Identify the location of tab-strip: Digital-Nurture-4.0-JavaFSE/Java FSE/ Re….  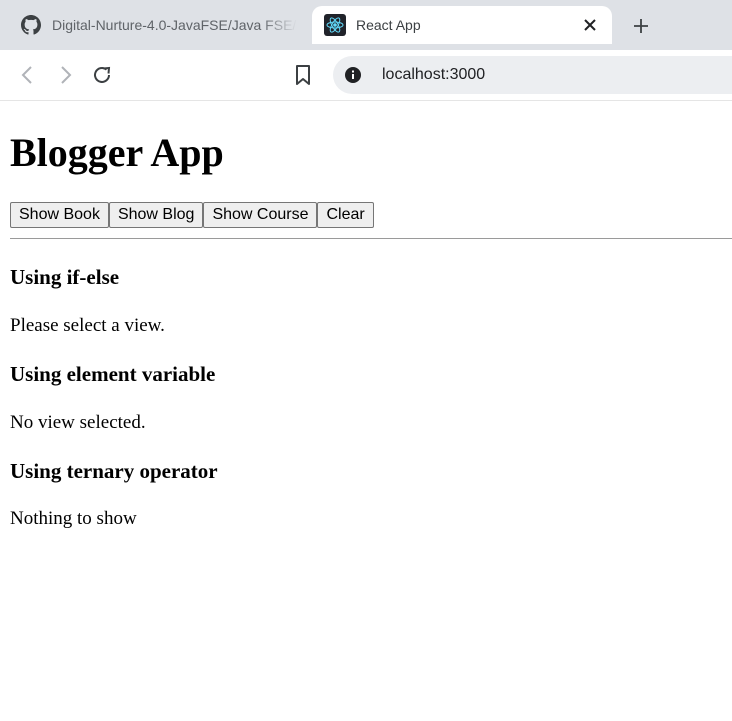
(366, 25).